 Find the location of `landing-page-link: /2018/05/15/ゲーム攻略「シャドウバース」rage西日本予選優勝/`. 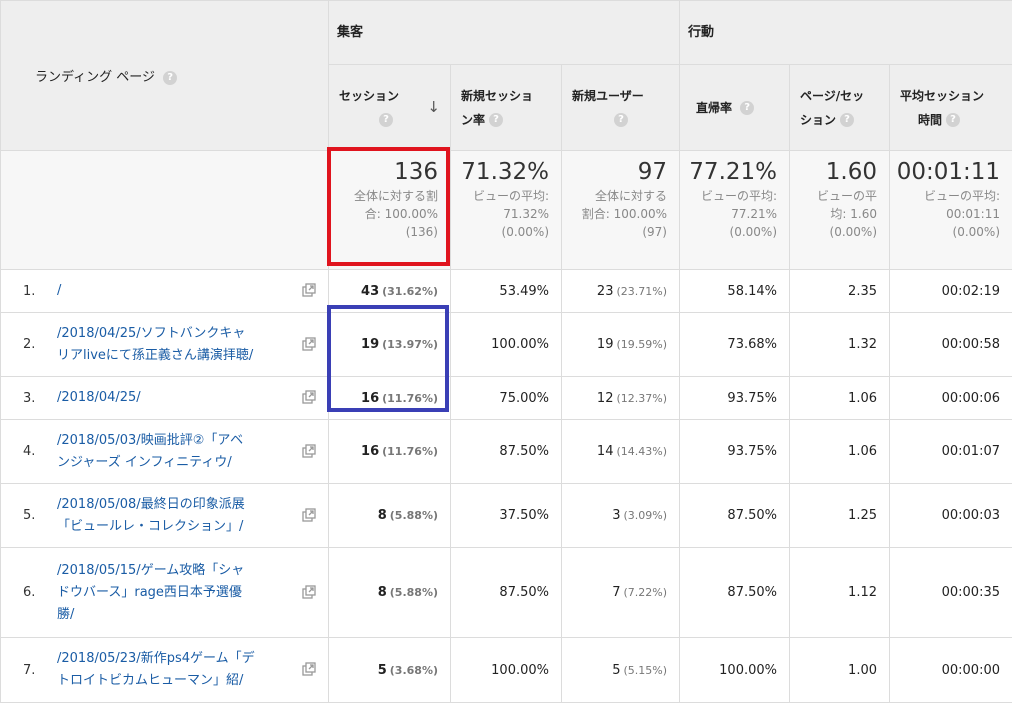

landing-page-link: /2018/05/15/ゲーム攻略「シャドウバース」rage西日本予選優勝/ is located at coordinates (150, 593).